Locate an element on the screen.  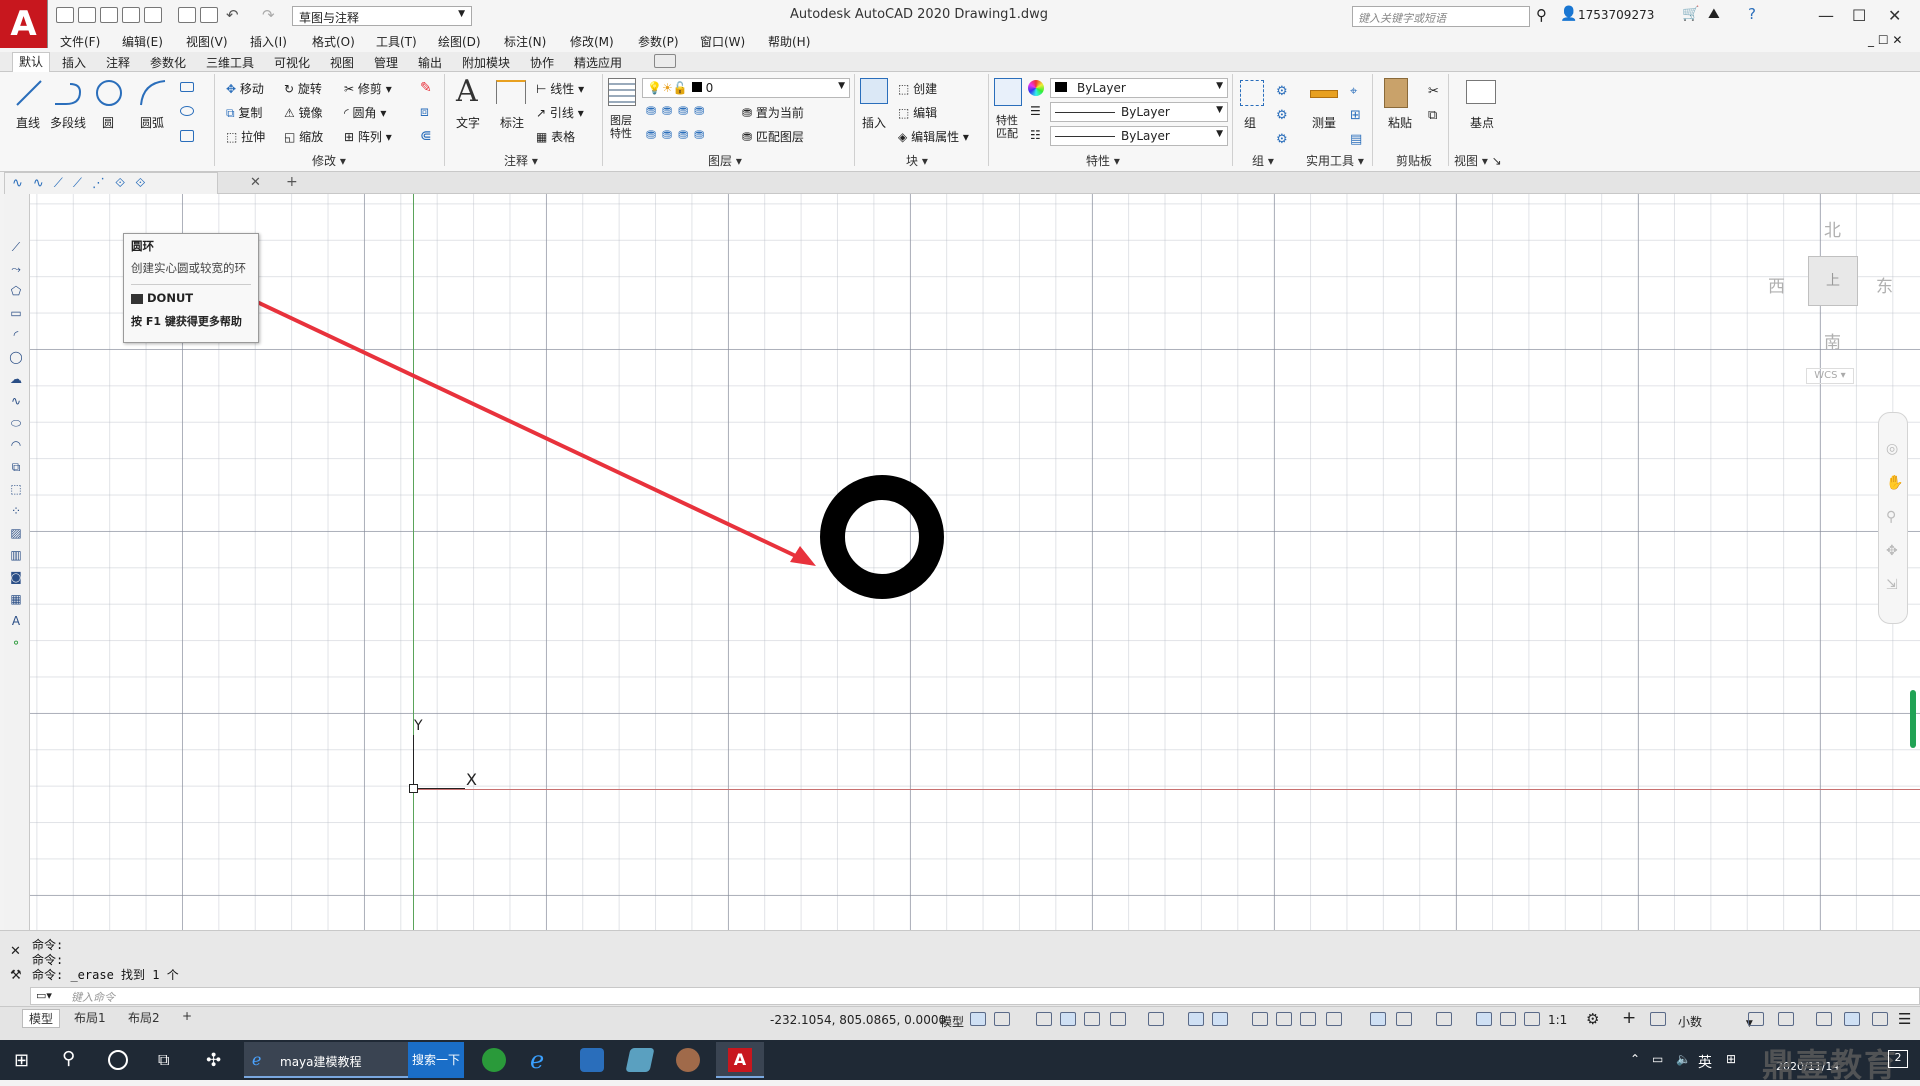
user-icon: 👤 is located at coordinates (1568, 14).